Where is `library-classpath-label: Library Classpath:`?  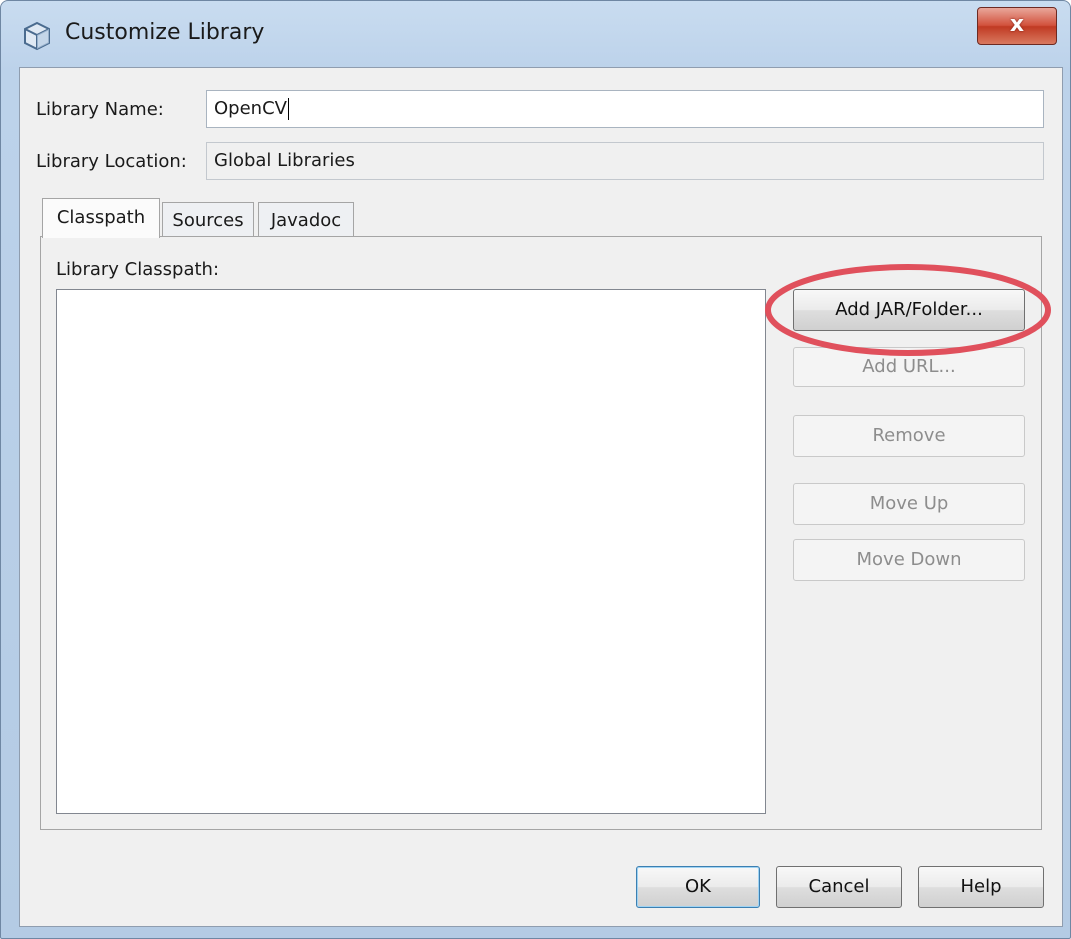
library-classpath-label: Library Classpath: is located at coordinates (138, 269).